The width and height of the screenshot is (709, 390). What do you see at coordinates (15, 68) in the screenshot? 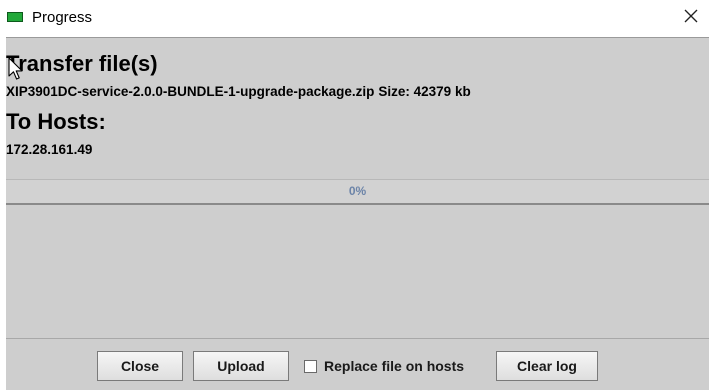
I see `mouse-pointer-icon` at bounding box center [15, 68].